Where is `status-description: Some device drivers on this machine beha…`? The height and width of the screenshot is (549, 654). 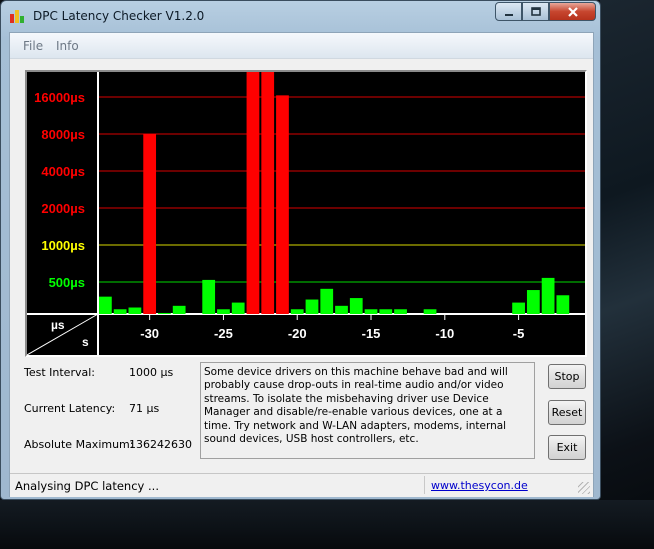 status-description: Some device drivers on this machine beha… is located at coordinates (367, 410).